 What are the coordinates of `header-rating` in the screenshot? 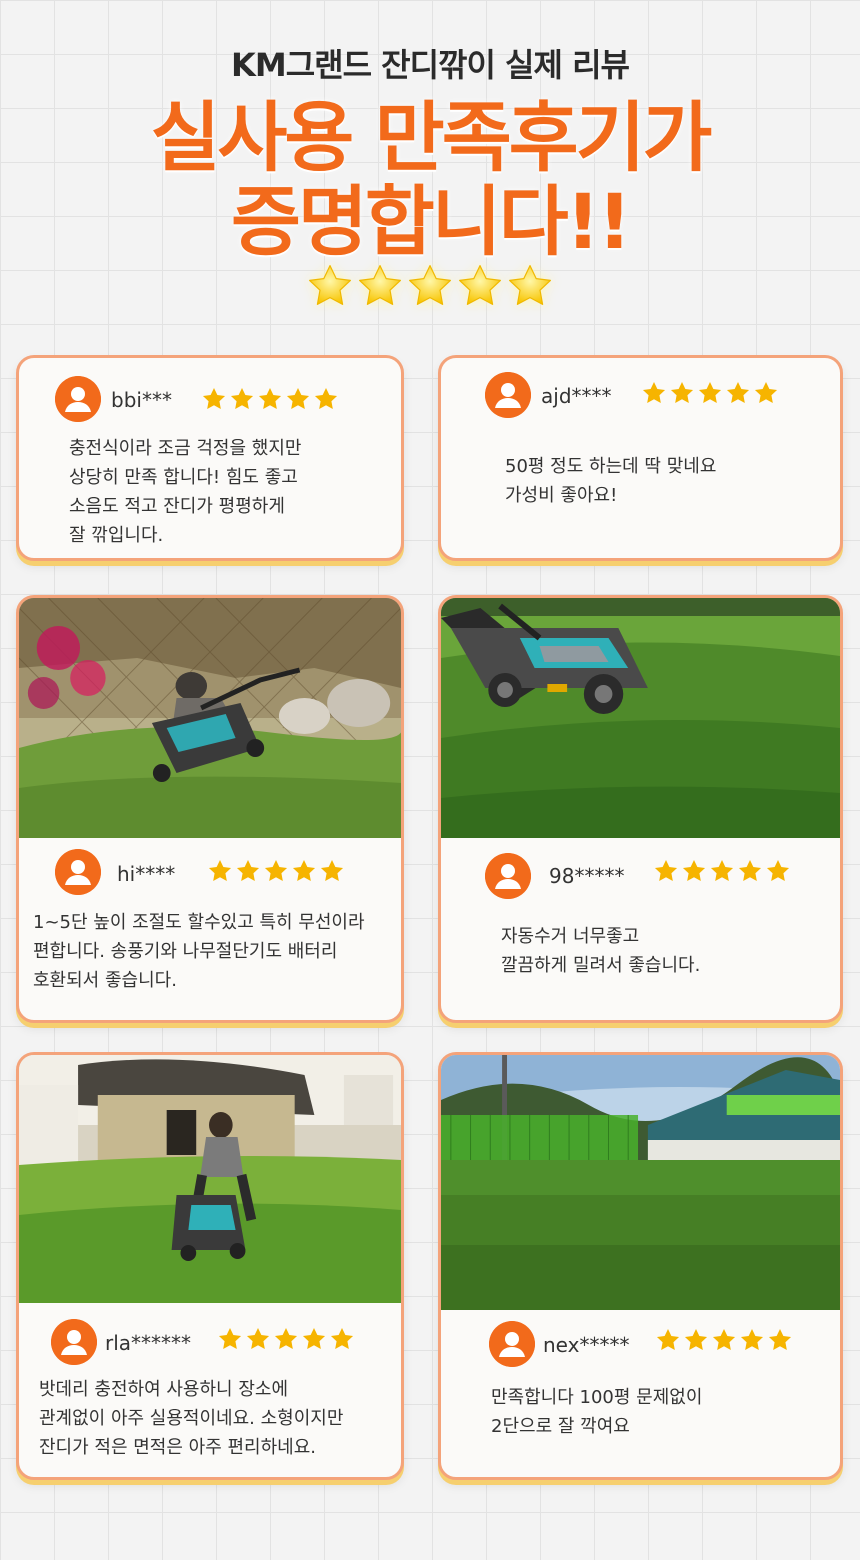 It's located at (430, 293).